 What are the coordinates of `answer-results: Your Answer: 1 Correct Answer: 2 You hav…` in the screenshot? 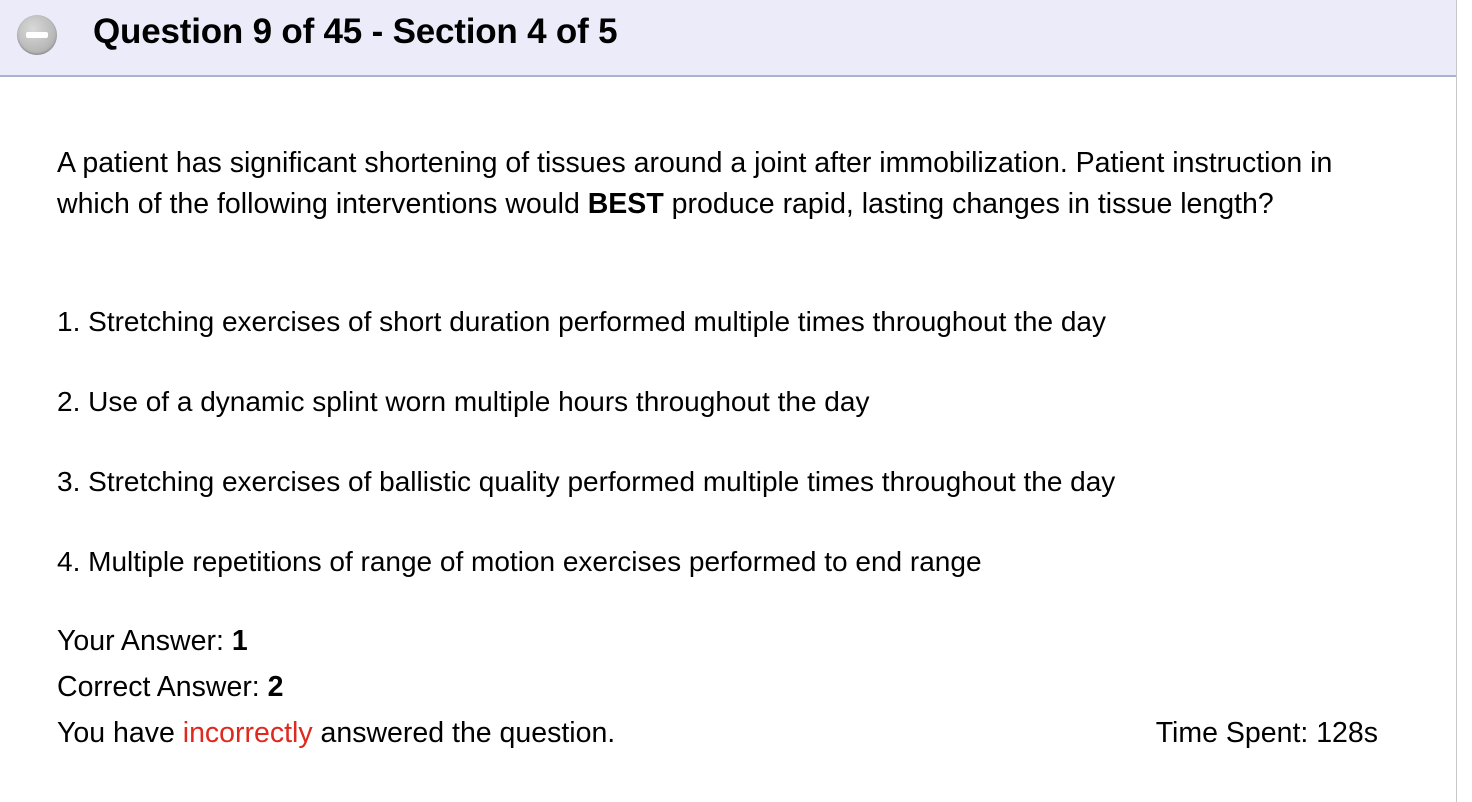 It's located at (336, 687).